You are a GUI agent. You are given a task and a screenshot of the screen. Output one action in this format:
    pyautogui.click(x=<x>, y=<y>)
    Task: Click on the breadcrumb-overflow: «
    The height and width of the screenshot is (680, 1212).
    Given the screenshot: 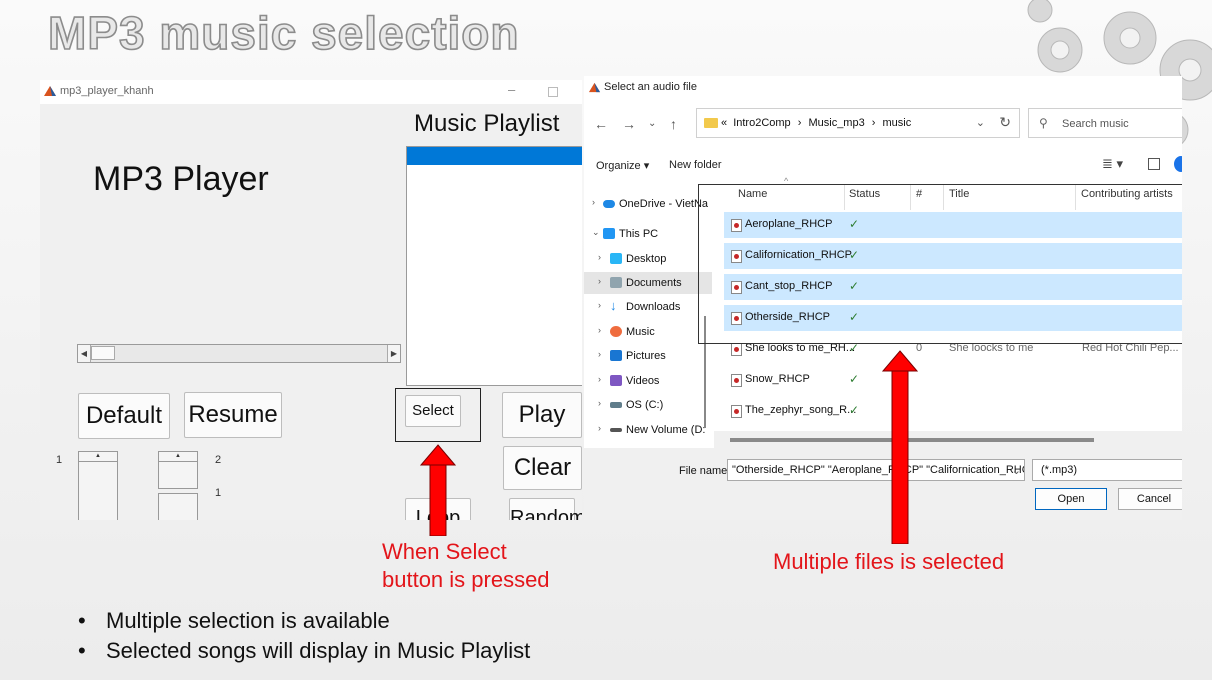 What is the action you would take?
    pyautogui.click(x=724, y=123)
    